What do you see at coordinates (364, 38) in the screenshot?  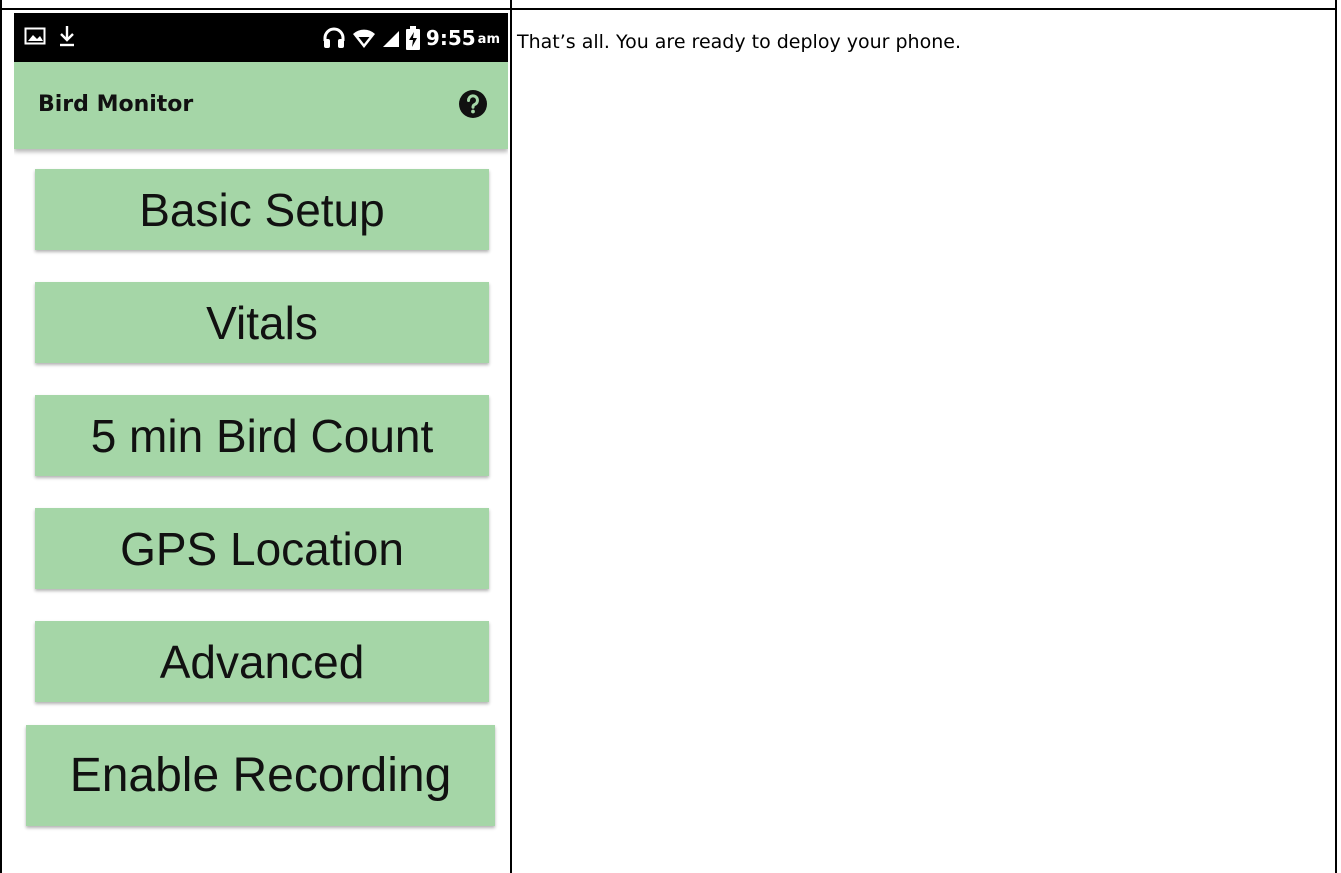 I see `wifi-icon` at bounding box center [364, 38].